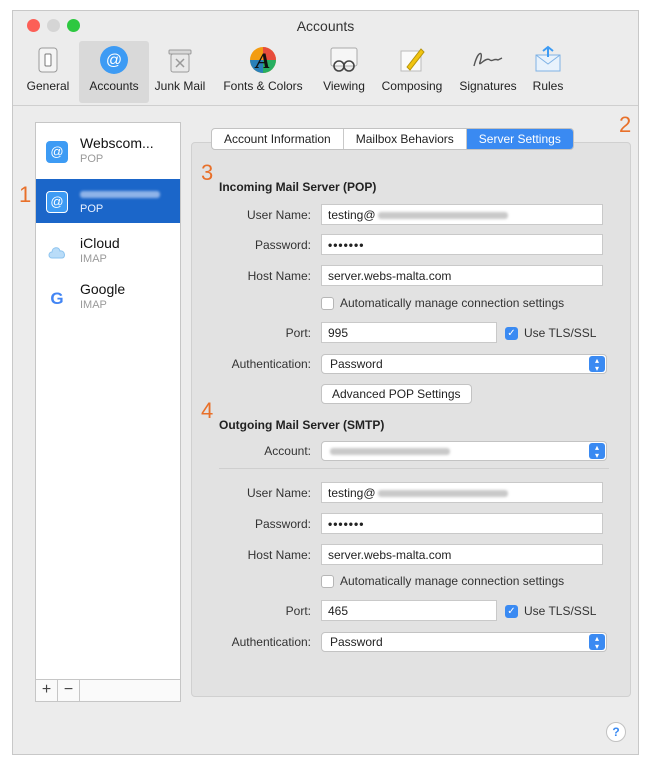 The width and height of the screenshot is (651, 763). I want to click on toolbar-item-label: Fonts & Colors, so click(263, 86).